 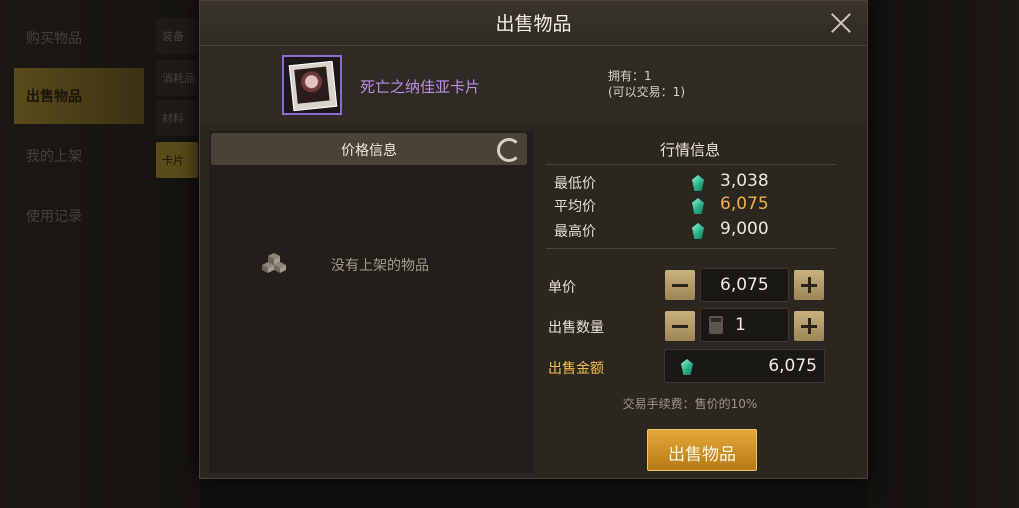 I want to click on lowest-price-value: 3,038, so click(x=744, y=181).